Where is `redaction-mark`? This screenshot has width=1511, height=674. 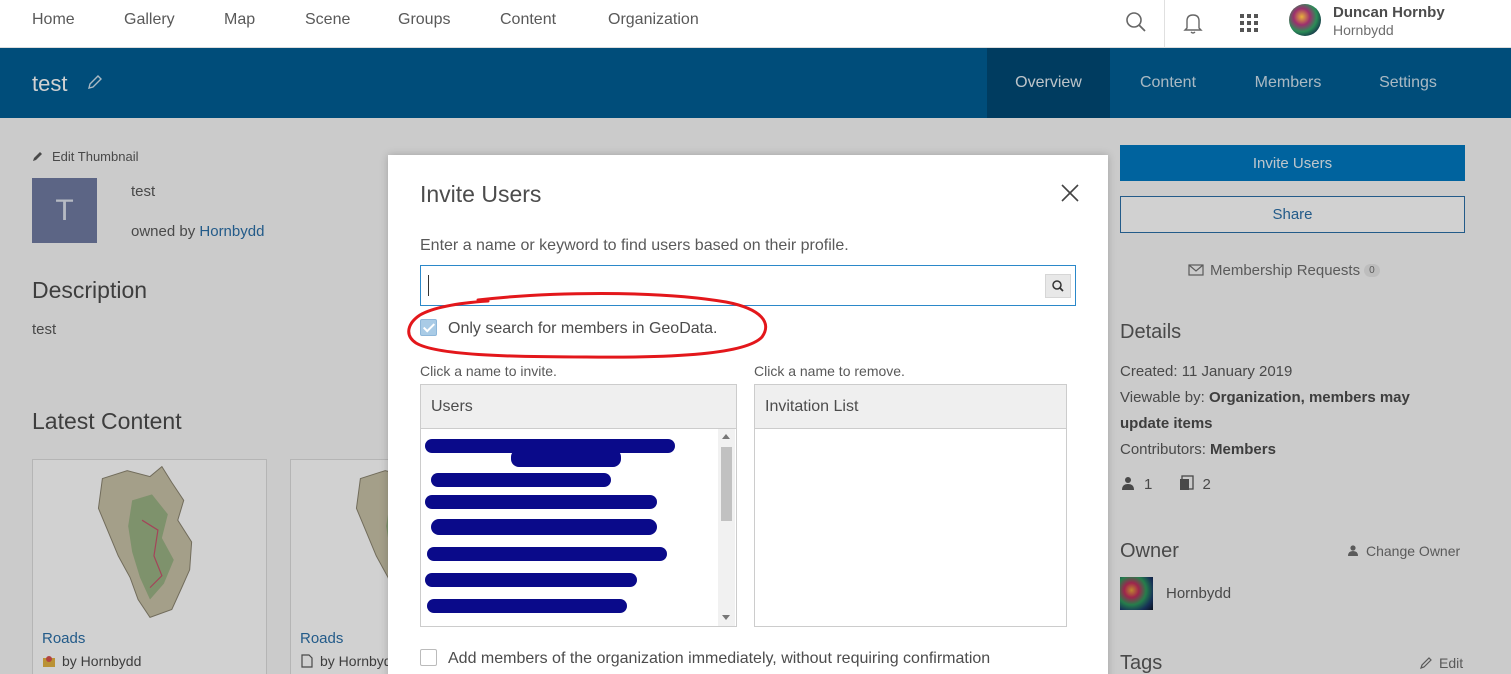
redaction-mark is located at coordinates (566, 458).